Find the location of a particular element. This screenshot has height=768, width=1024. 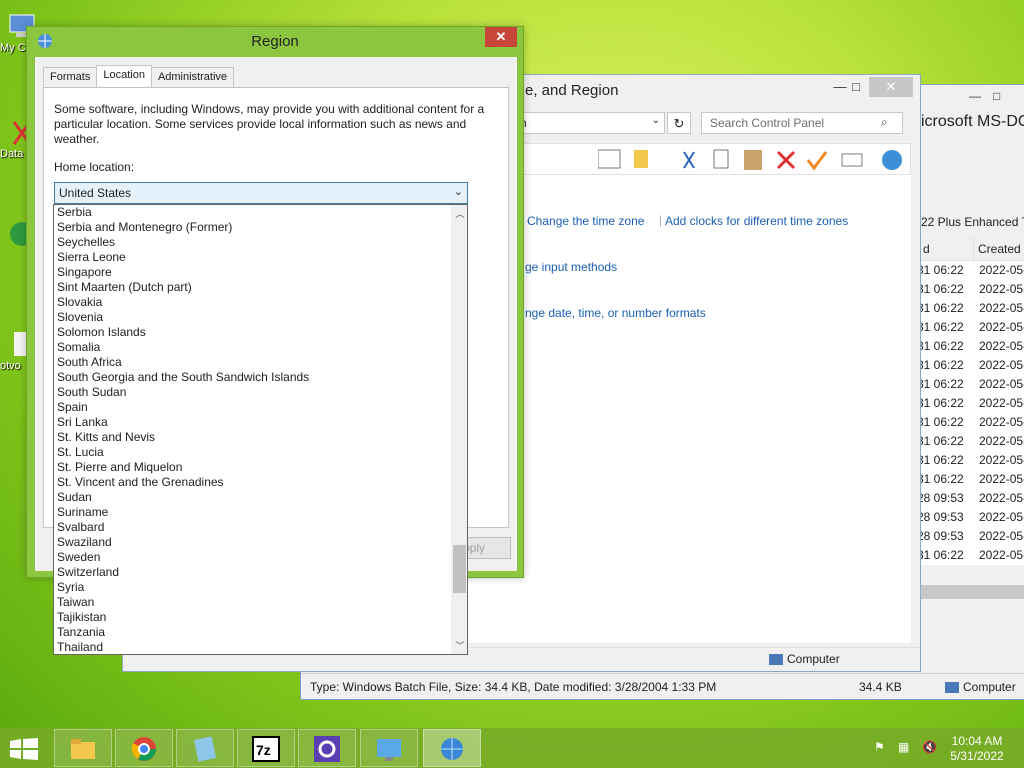

dropdown-item: Thailand is located at coordinates (260, 647).